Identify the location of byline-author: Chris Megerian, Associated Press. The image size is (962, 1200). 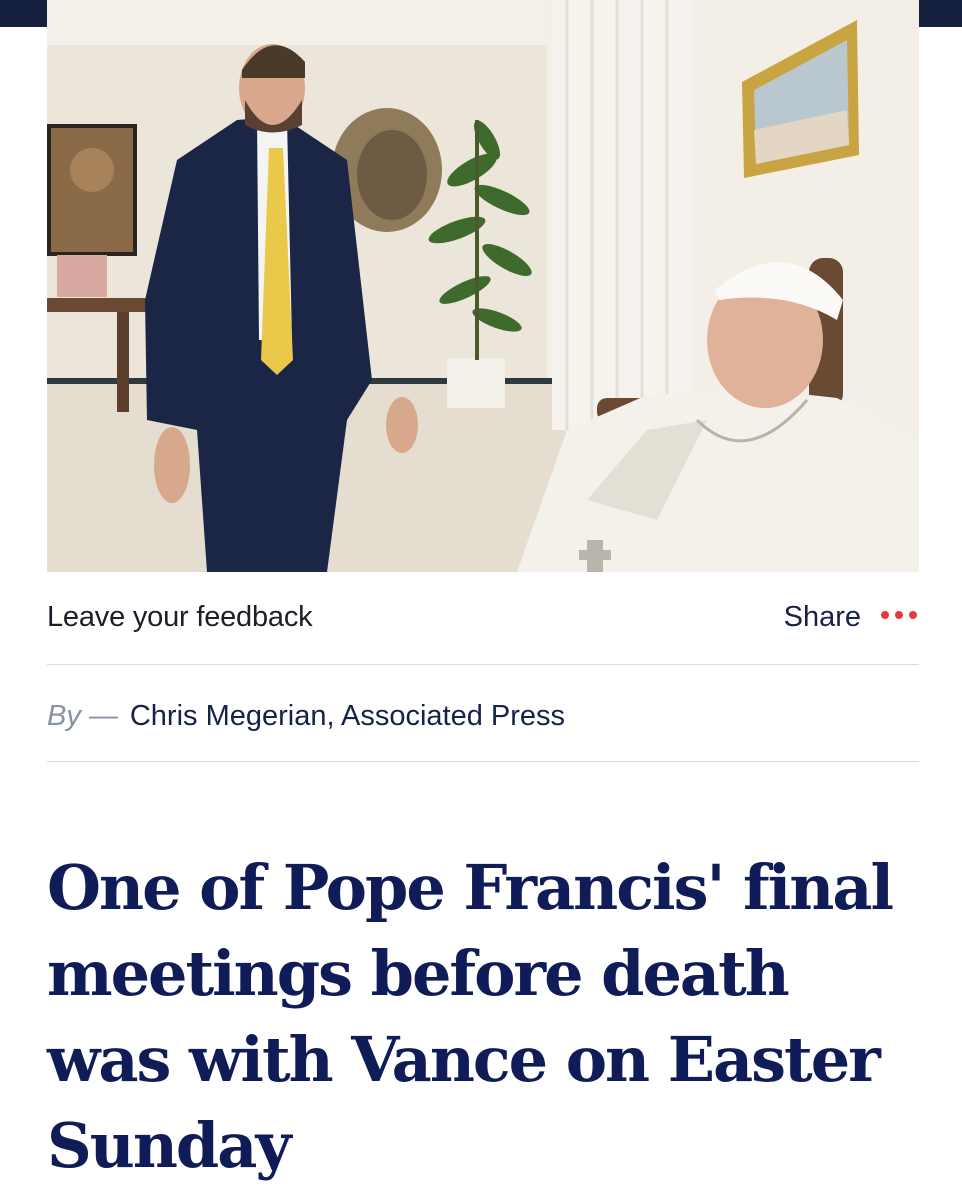
(347, 716).